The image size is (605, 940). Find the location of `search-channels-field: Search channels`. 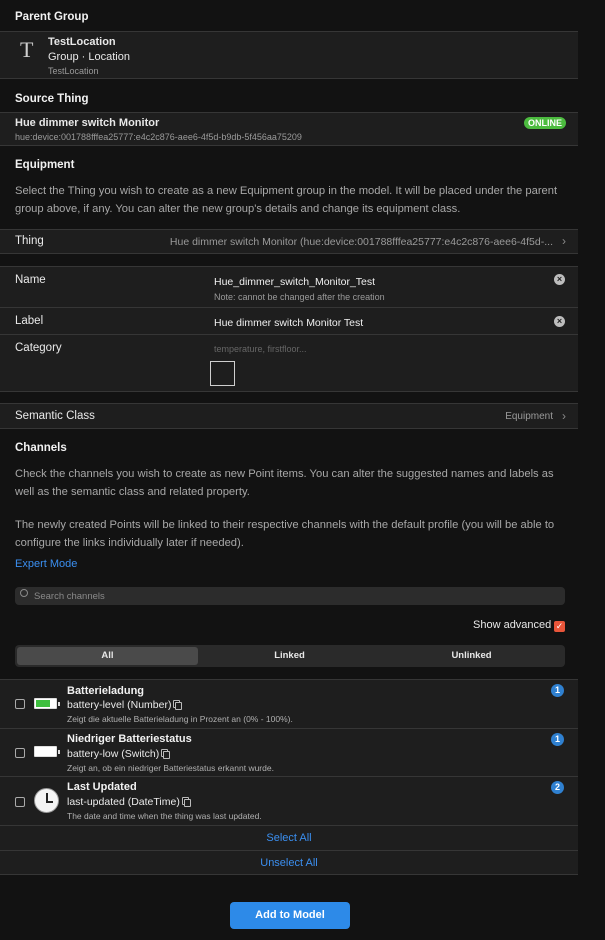

search-channels-field: Search channels is located at coordinates (290, 596).